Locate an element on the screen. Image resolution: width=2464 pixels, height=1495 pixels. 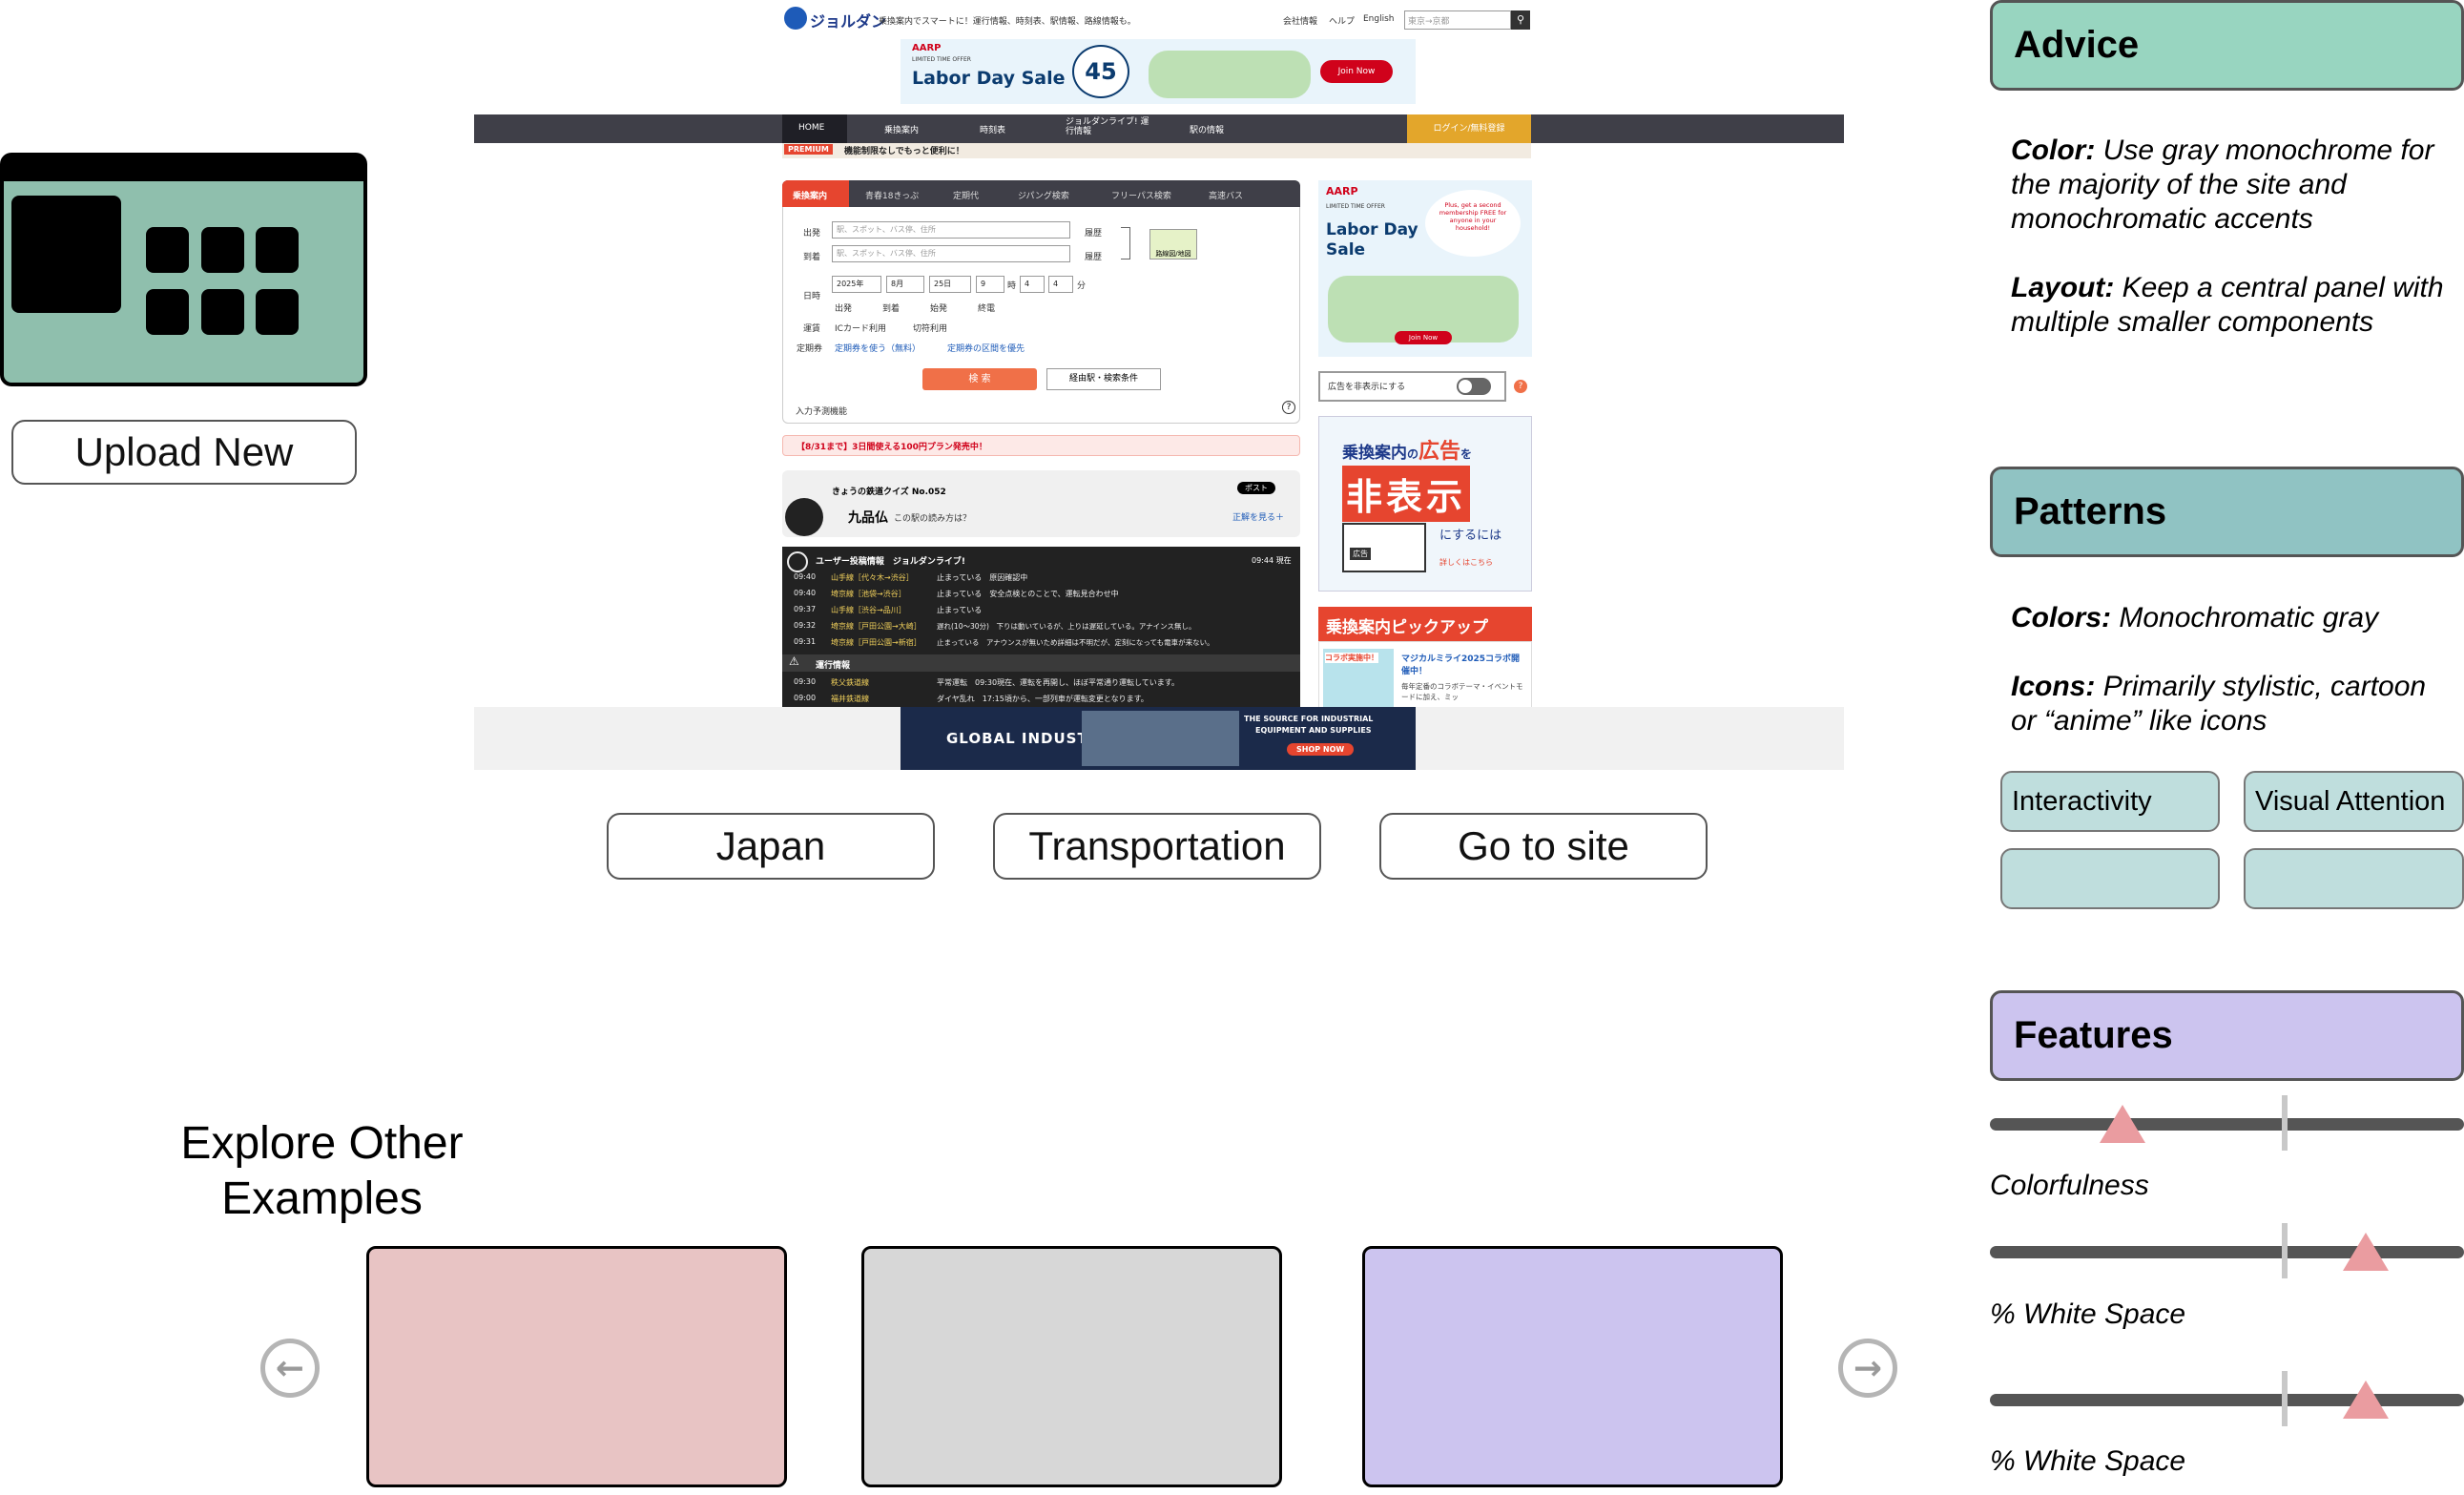
fare-label: 運賃 is located at coordinates (812, 329).